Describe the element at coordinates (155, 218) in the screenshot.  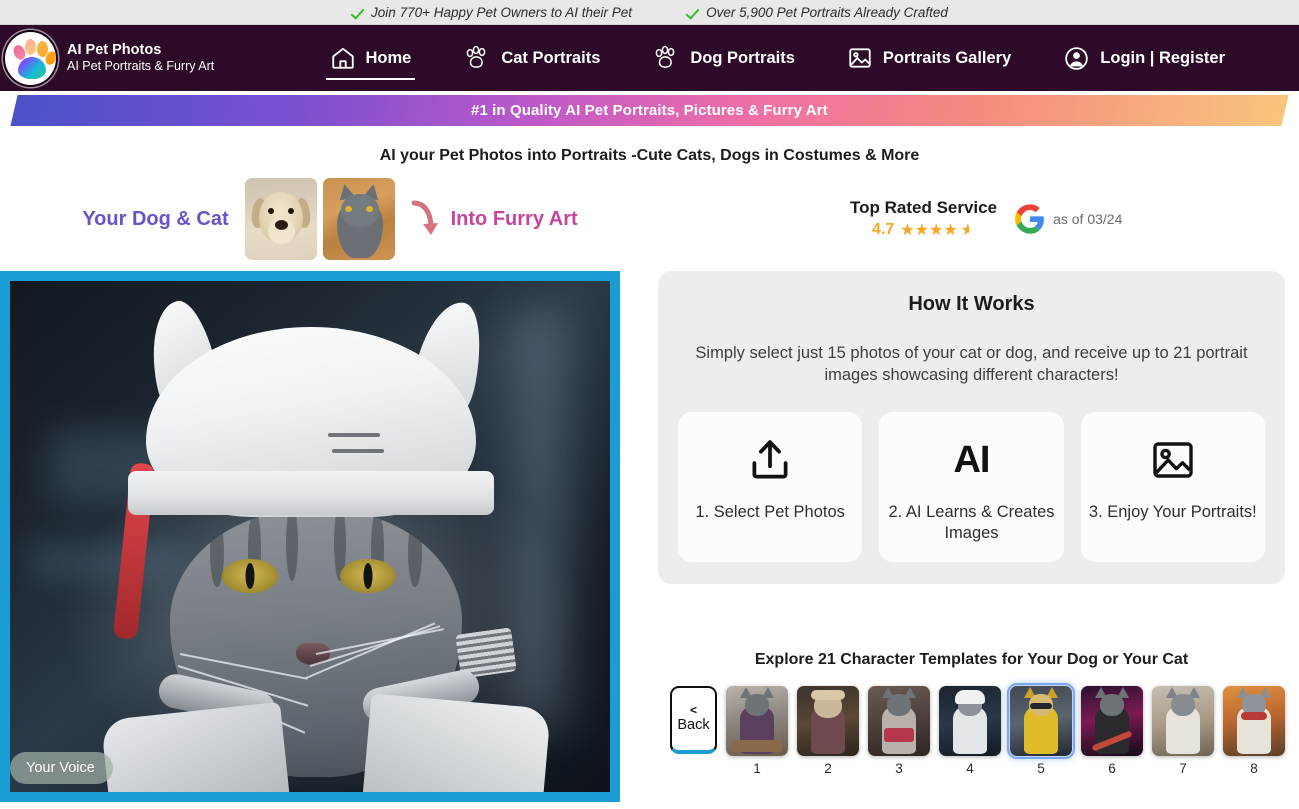
I see `your-pet-label: Your Dog & Cat` at that location.